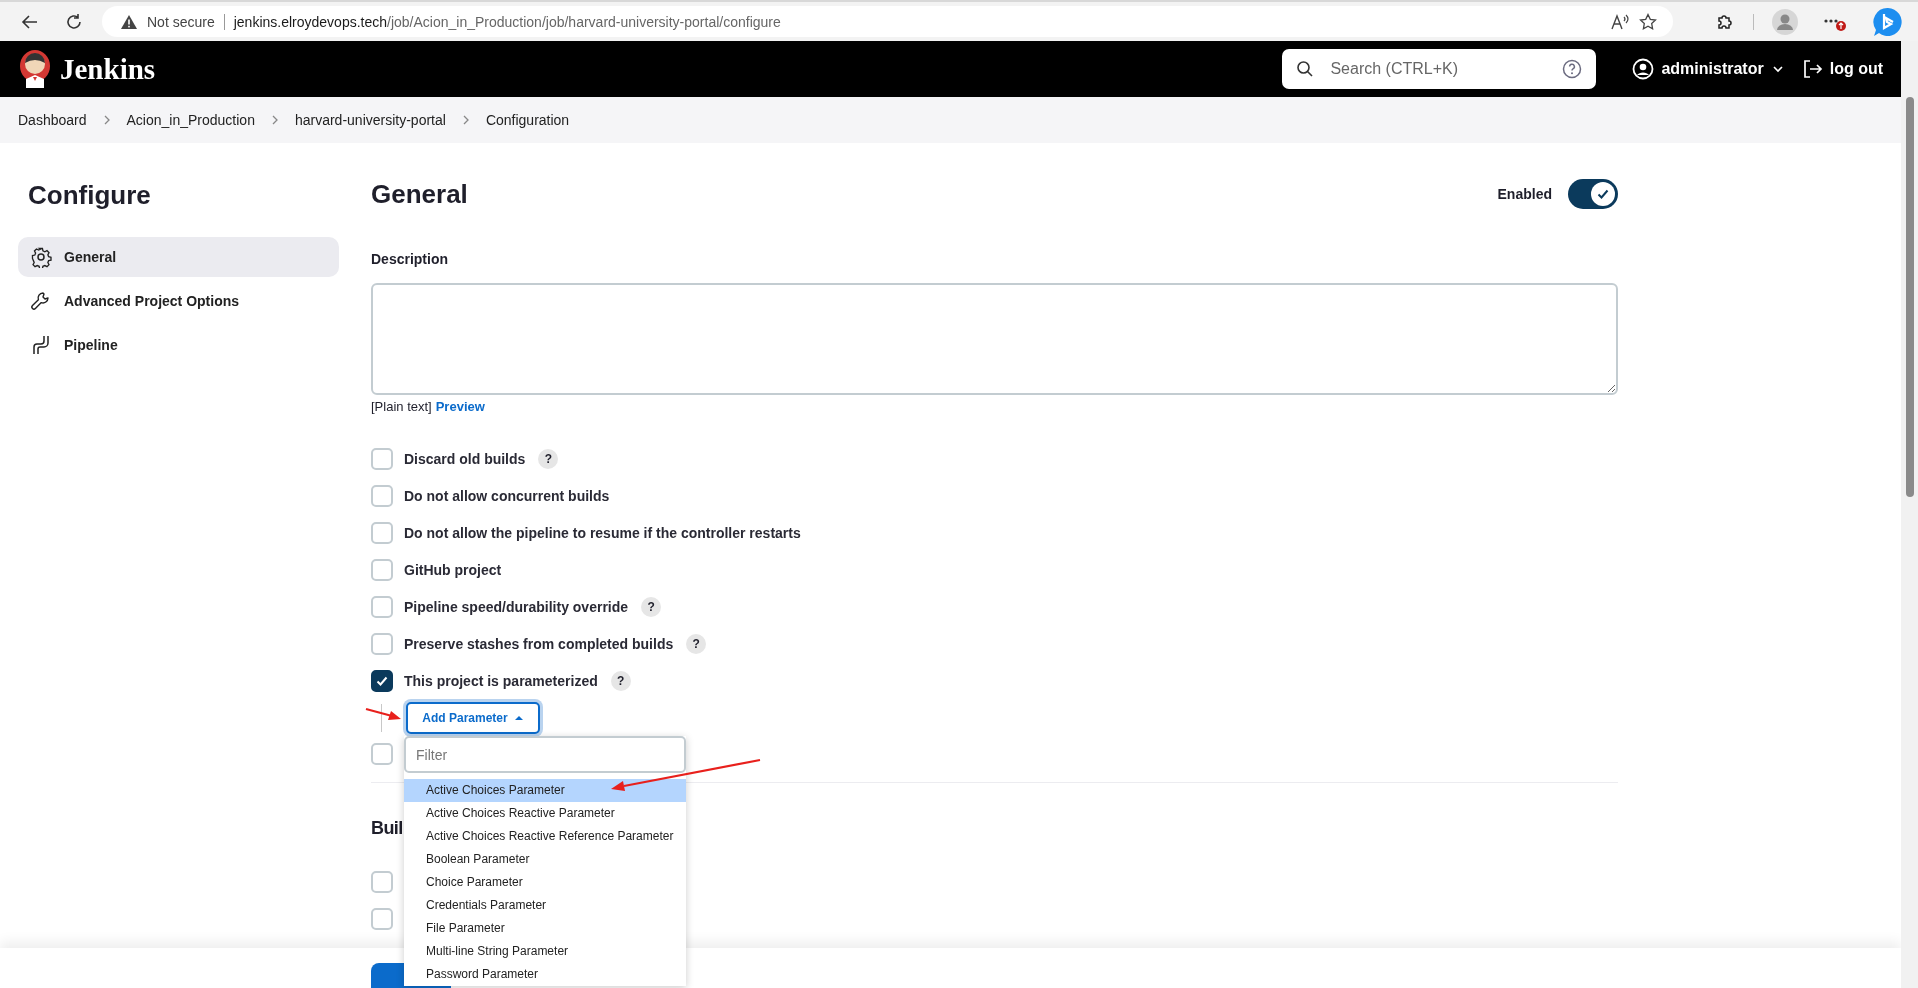  What do you see at coordinates (1712, 69) in the screenshot?
I see `user-name: administrator` at bounding box center [1712, 69].